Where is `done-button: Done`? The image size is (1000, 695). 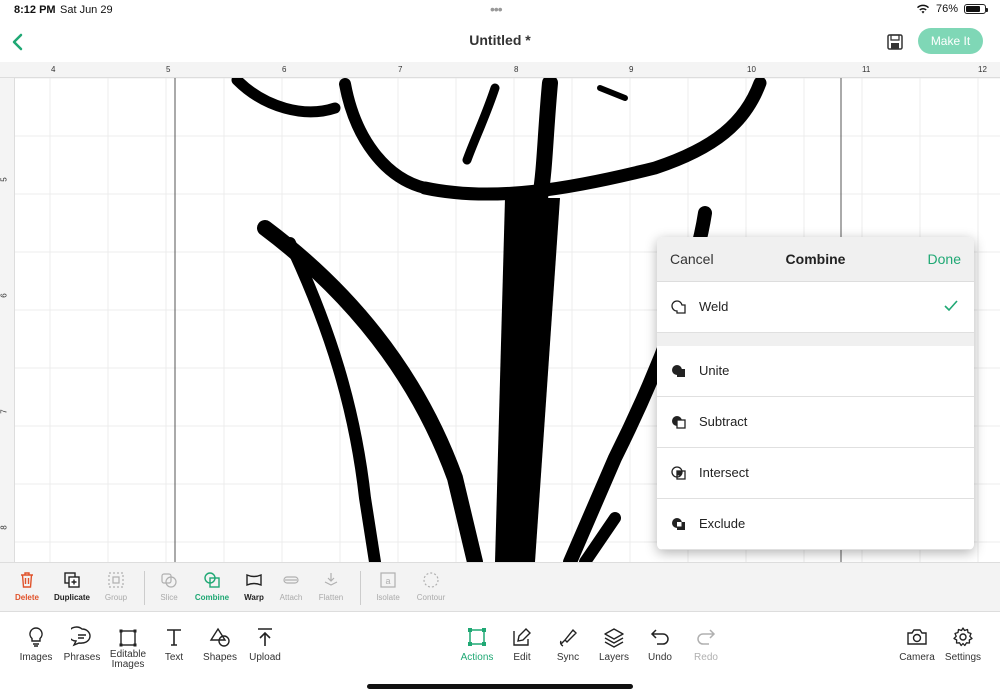 done-button: Done is located at coordinates (944, 259).